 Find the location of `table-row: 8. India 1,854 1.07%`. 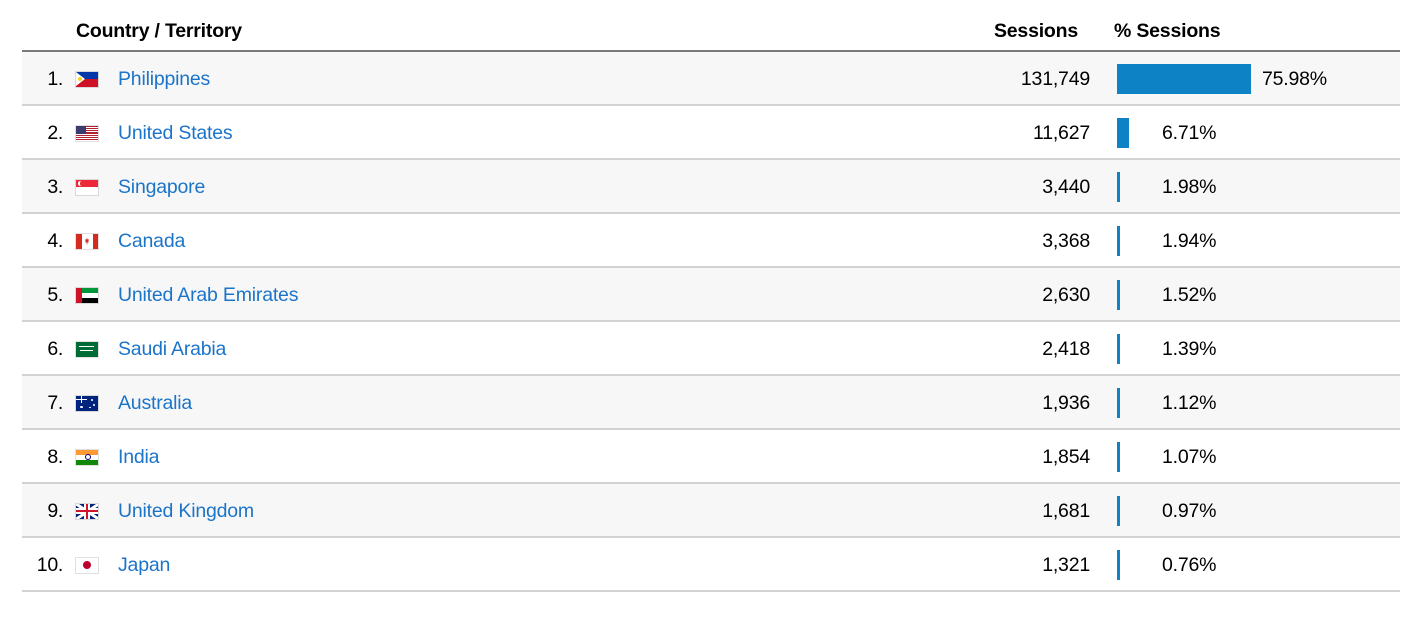

table-row: 8. India 1,854 1.07% is located at coordinates (711, 457).